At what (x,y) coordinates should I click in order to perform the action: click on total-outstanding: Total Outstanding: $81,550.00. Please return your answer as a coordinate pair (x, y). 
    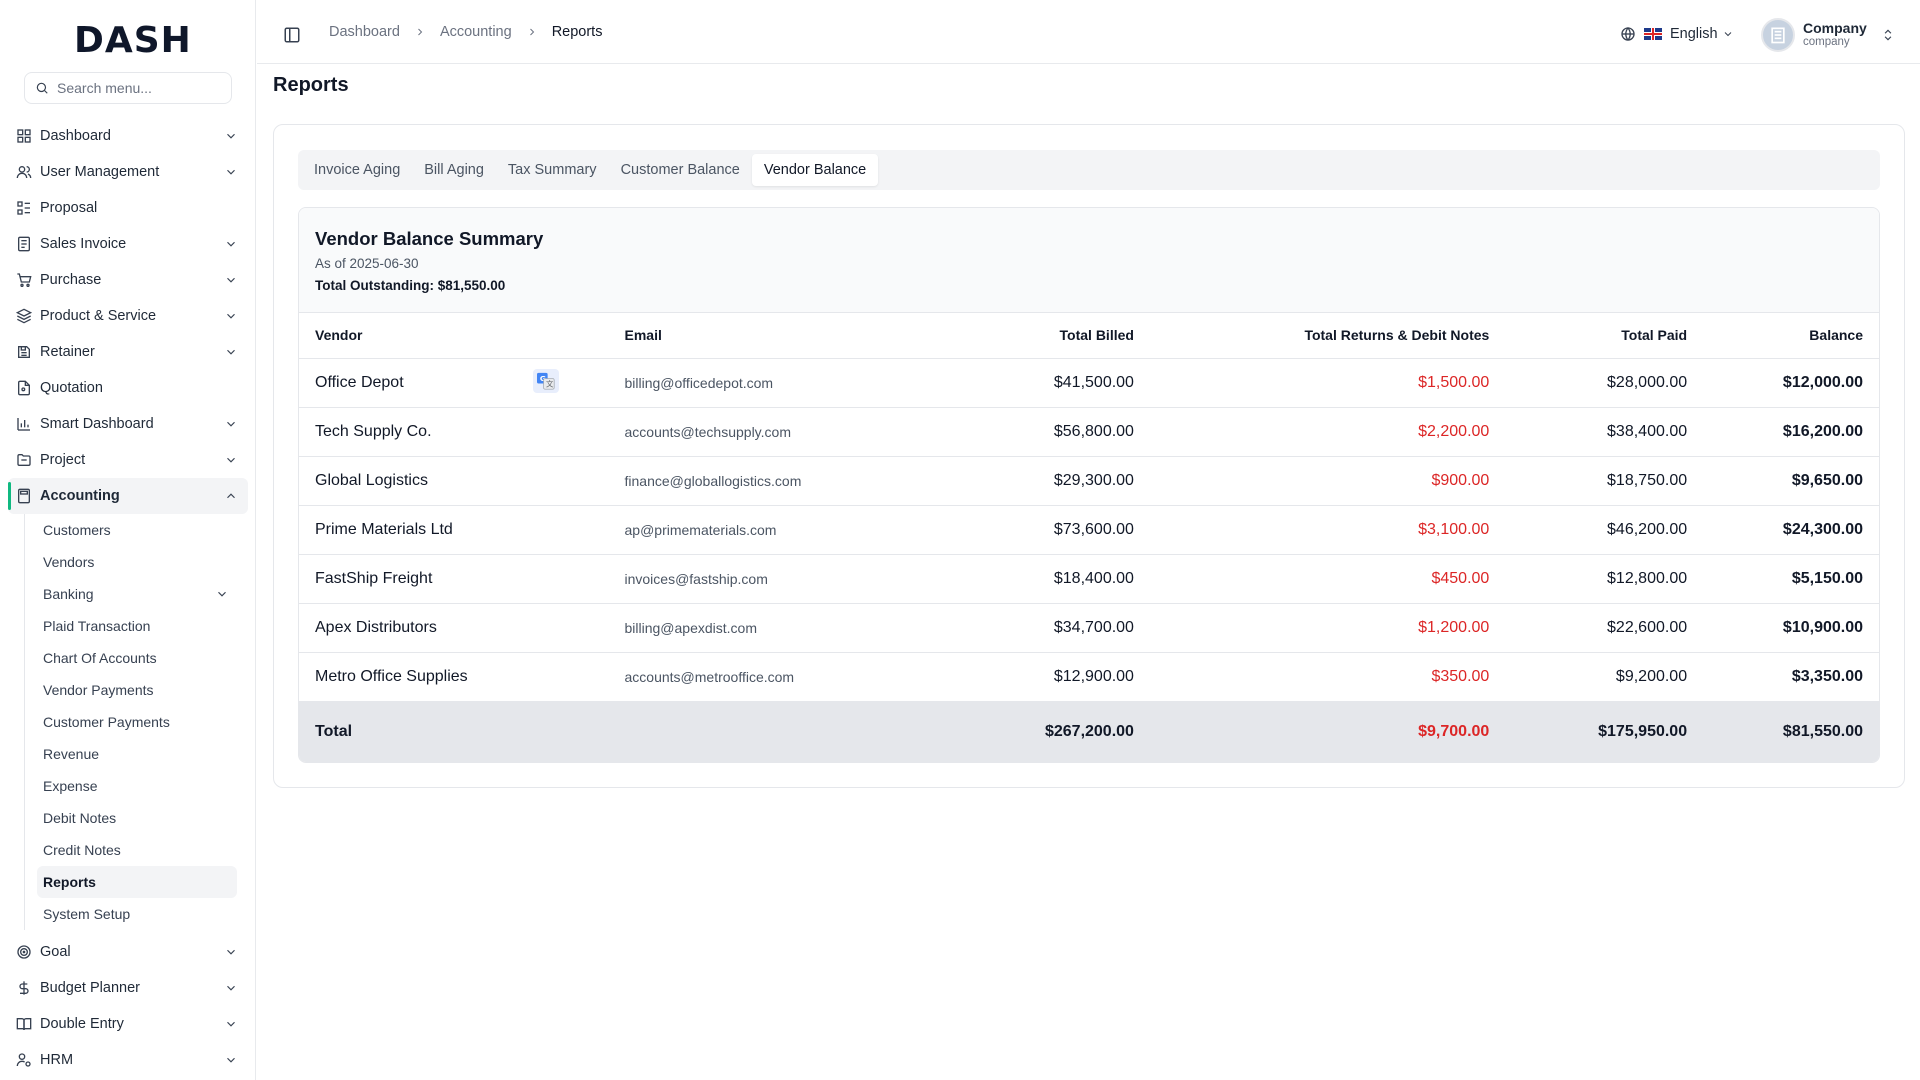
    Looking at the image, I should click on (410, 285).